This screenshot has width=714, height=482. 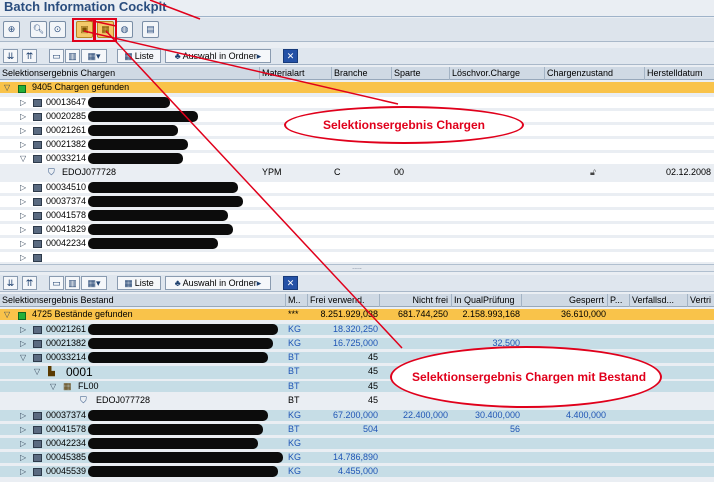 What do you see at coordinates (357, 201) in the screenshot?
I see `table-row: ▷ 00037374` at bounding box center [357, 201].